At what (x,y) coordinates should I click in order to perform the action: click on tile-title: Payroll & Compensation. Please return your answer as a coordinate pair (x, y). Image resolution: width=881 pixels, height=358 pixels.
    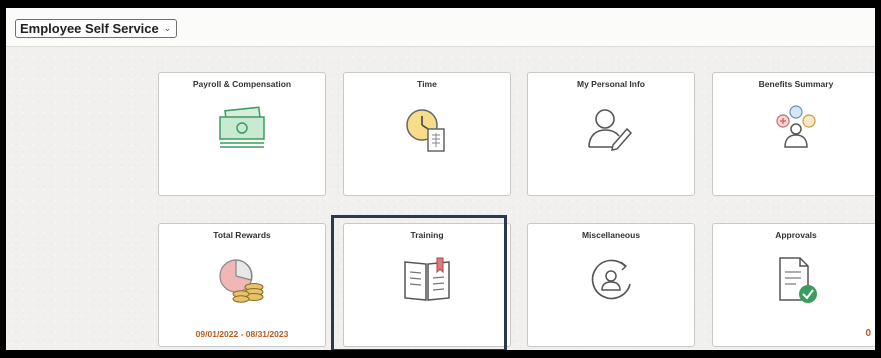
    Looking at the image, I should click on (242, 84).